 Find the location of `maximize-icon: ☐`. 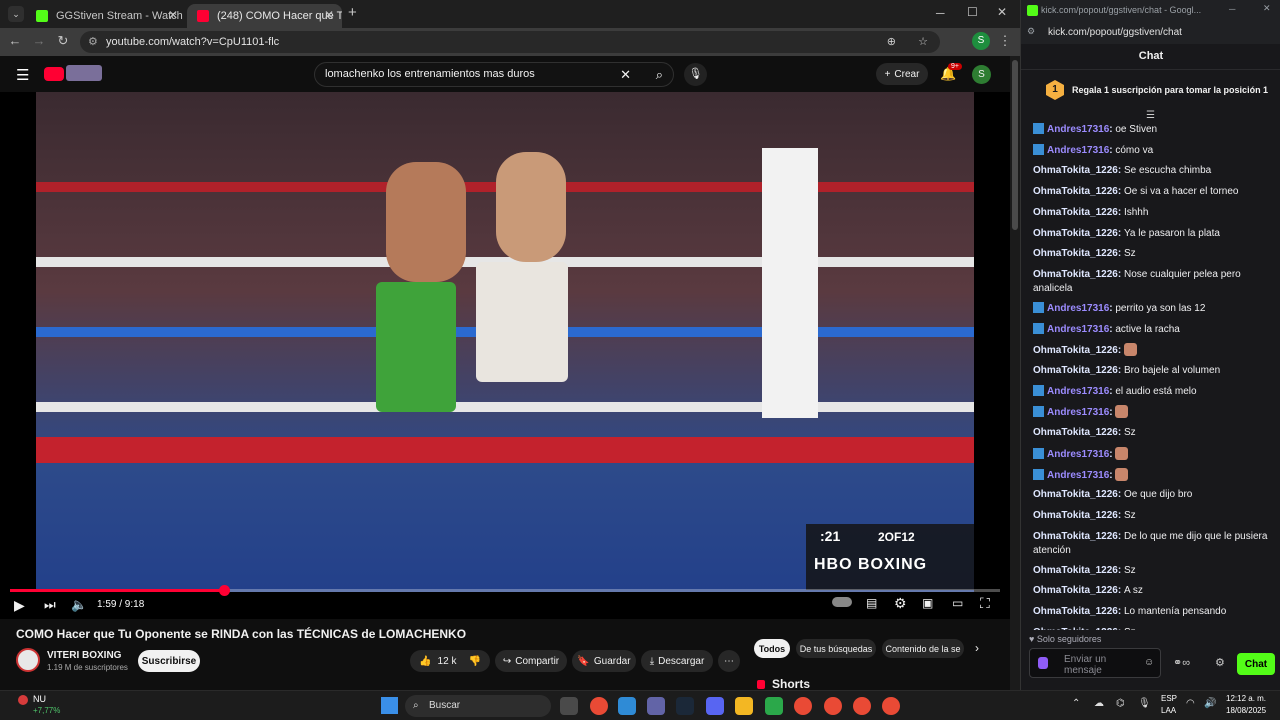

maximize-icon: ☐ is located at coordinates (972, 12).